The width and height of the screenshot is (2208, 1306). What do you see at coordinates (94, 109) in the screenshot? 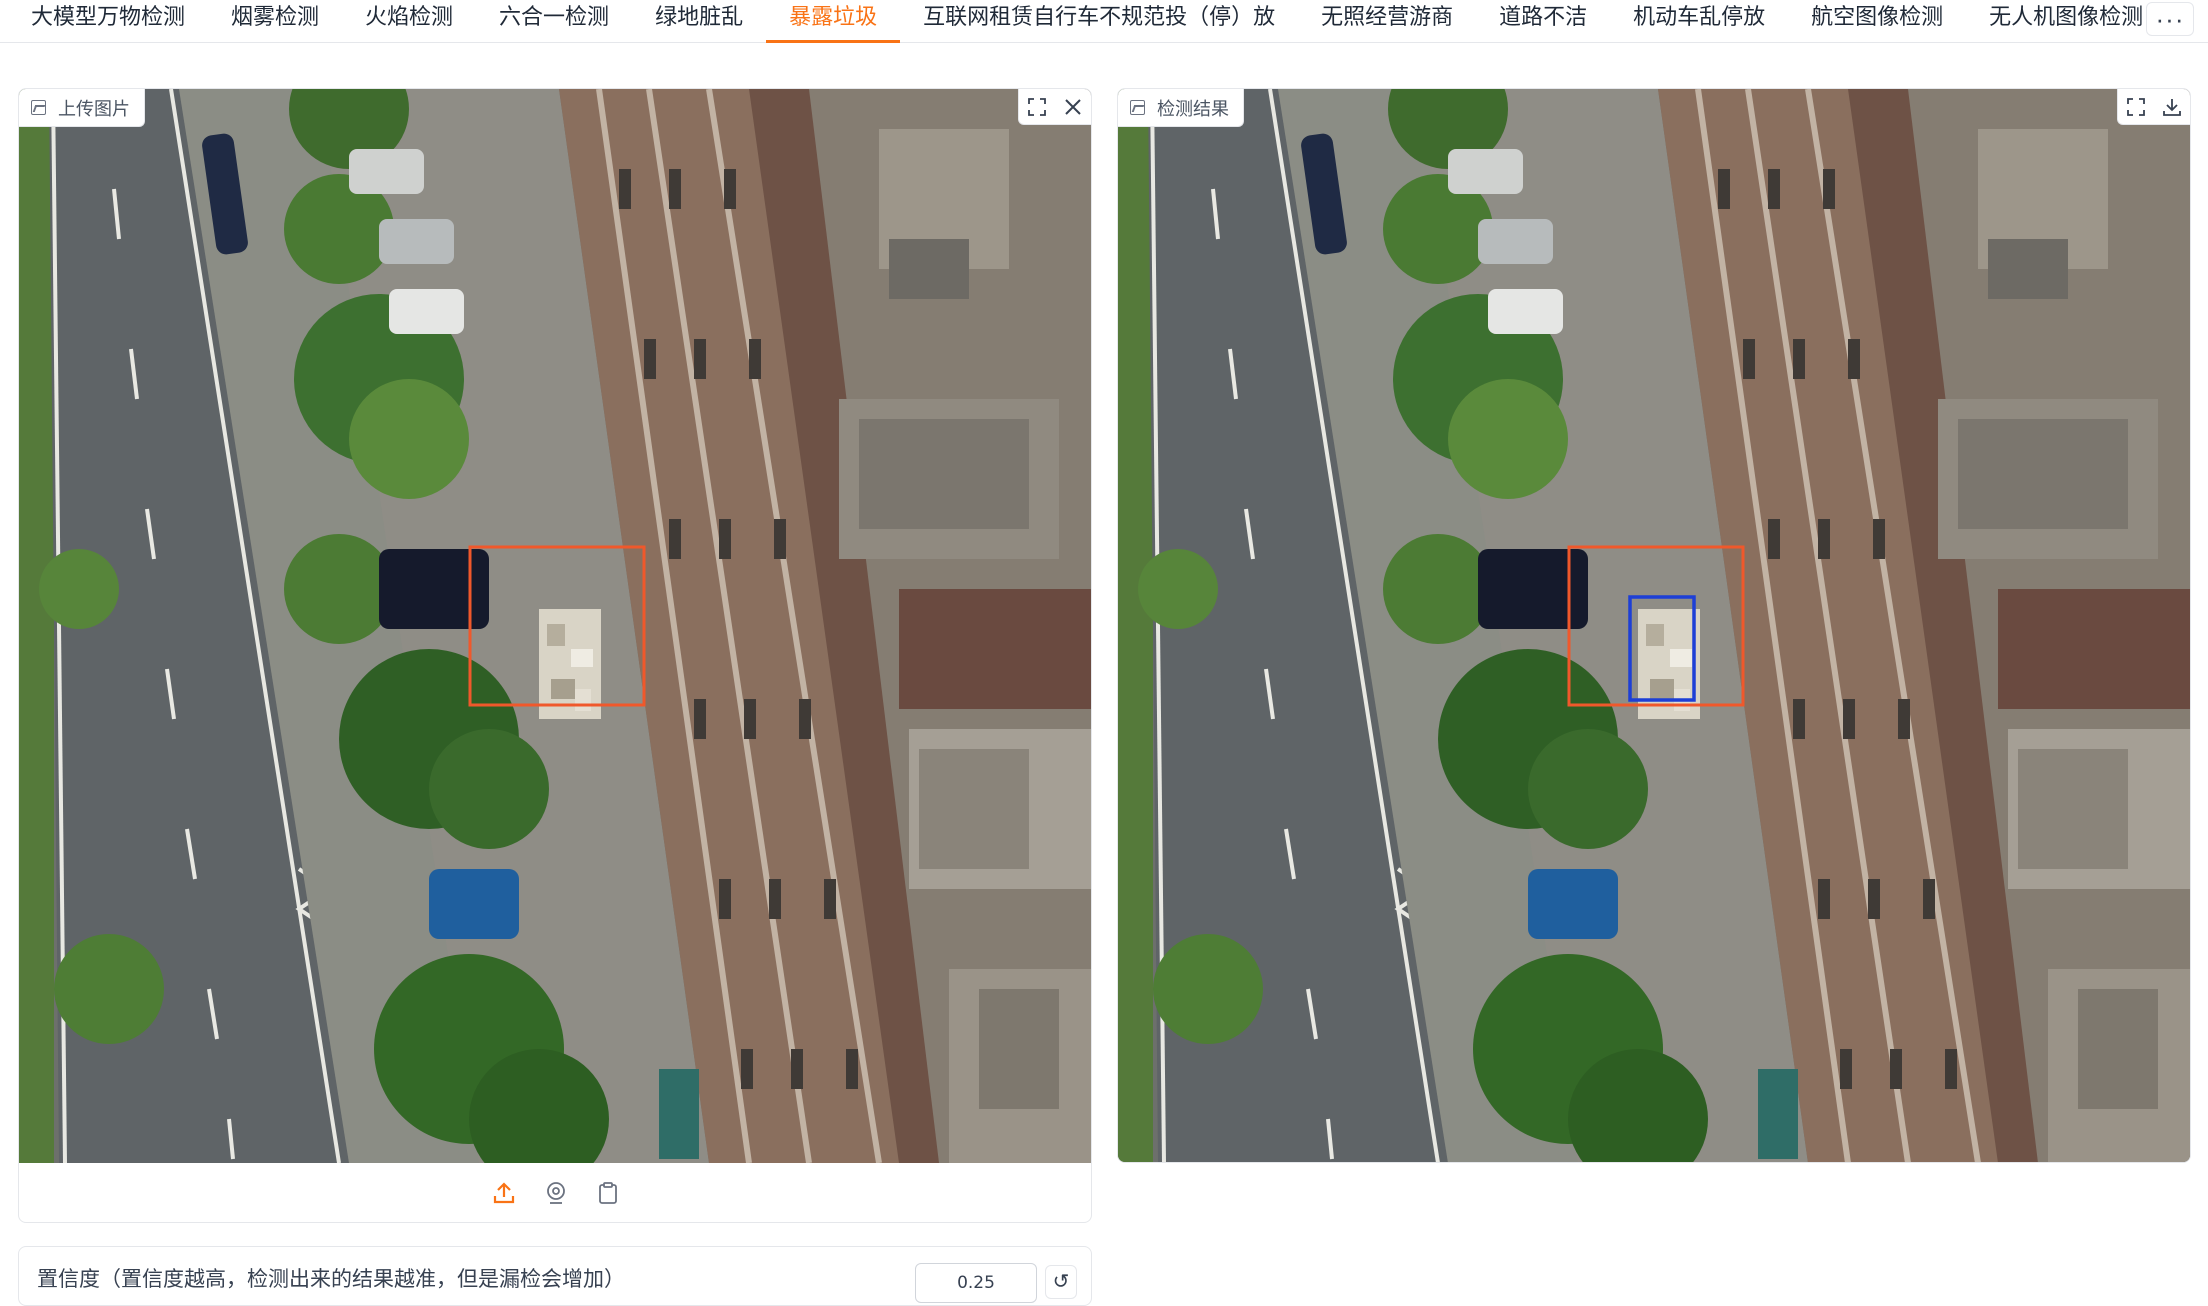
I see `upload-panel-title: 上传图片` at bounding box center [94, 109].